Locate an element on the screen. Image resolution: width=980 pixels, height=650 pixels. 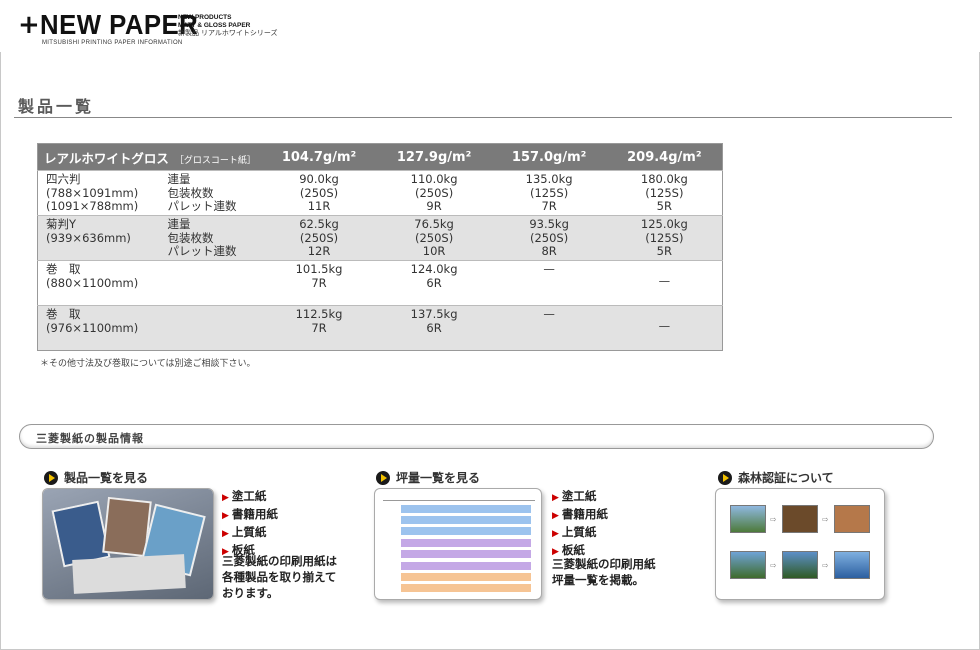
table-row: 巻 取 (880×1100mm) 101.5kg 7R 124.0kg 6R — — is located at coordinates (380, 283).